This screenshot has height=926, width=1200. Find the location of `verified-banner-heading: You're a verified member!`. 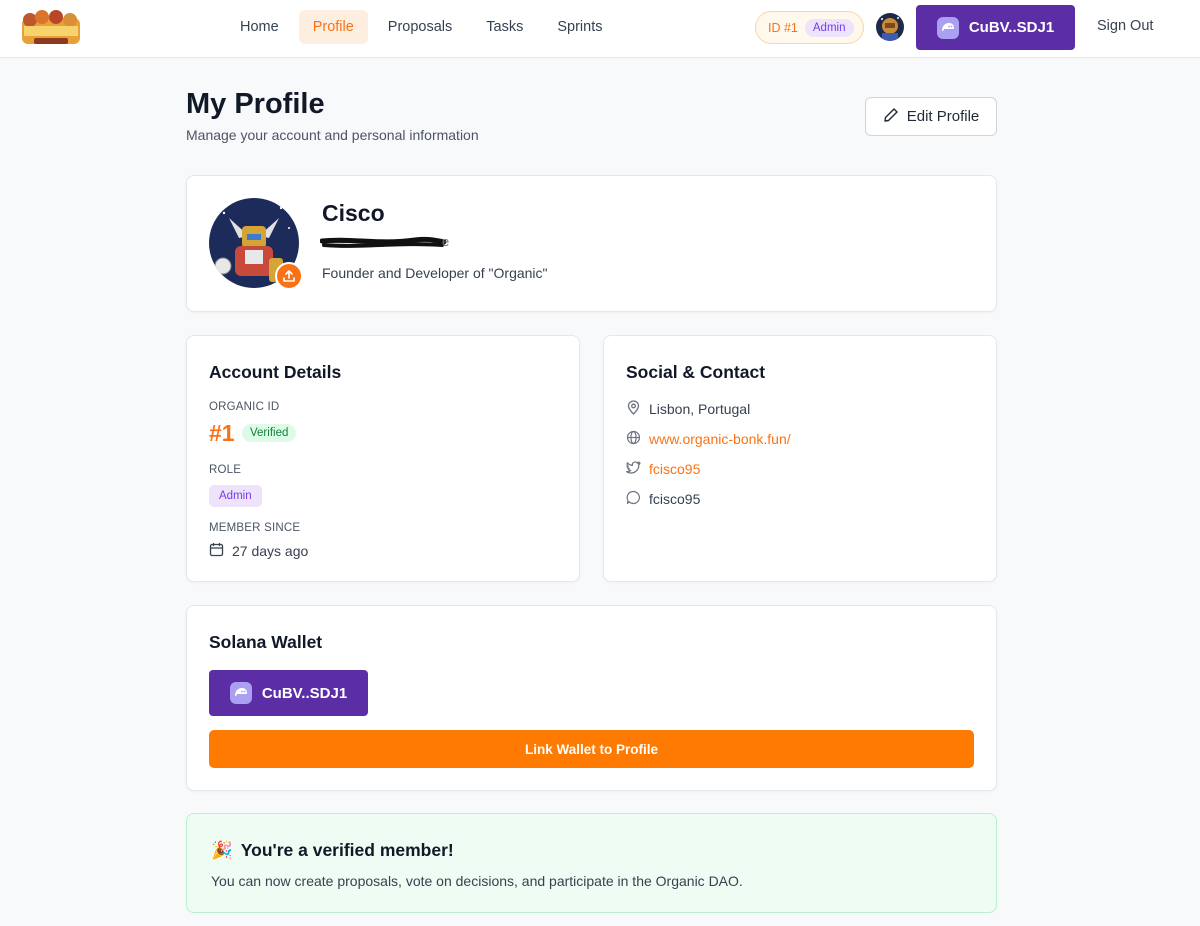

verified-banner-heading: You're a verified member! is located at coordinates (347, 850).